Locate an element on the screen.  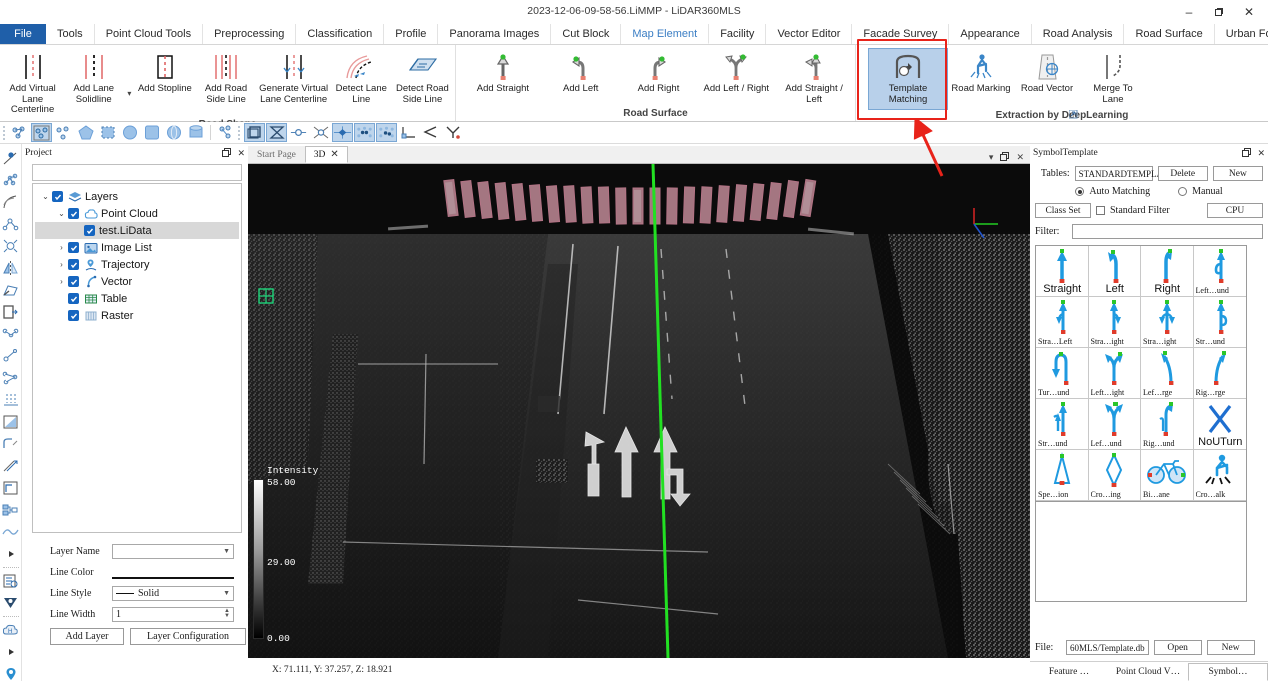
merge-down-icon is located at coordinates (11, 603).